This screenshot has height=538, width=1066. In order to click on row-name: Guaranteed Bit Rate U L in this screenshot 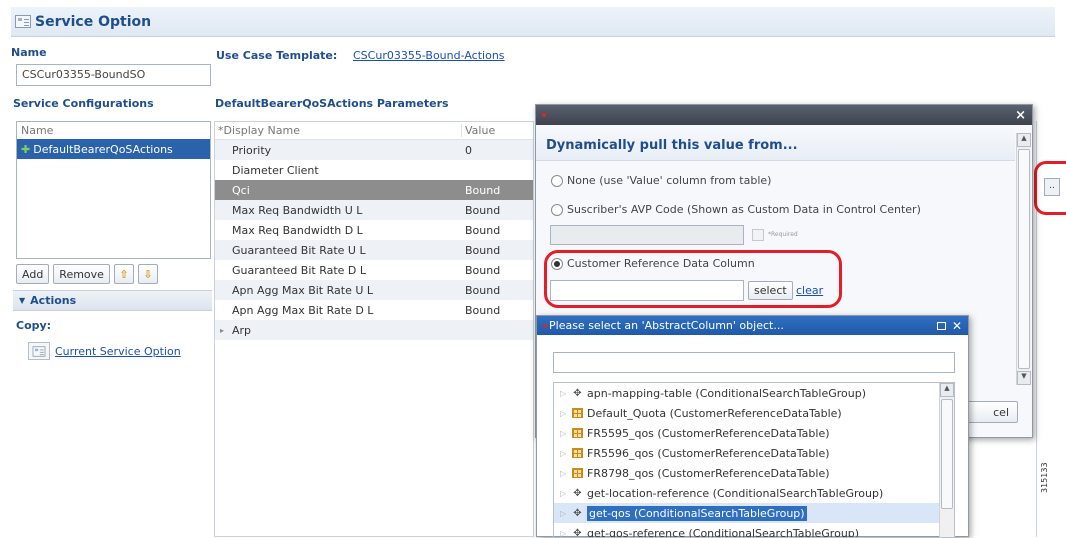, I will do `click(299, 250)`.